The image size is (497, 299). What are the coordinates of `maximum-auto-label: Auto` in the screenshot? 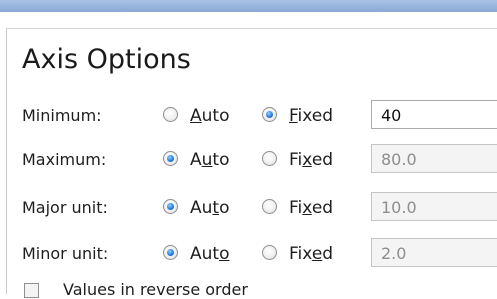 It's located at (210, 160).